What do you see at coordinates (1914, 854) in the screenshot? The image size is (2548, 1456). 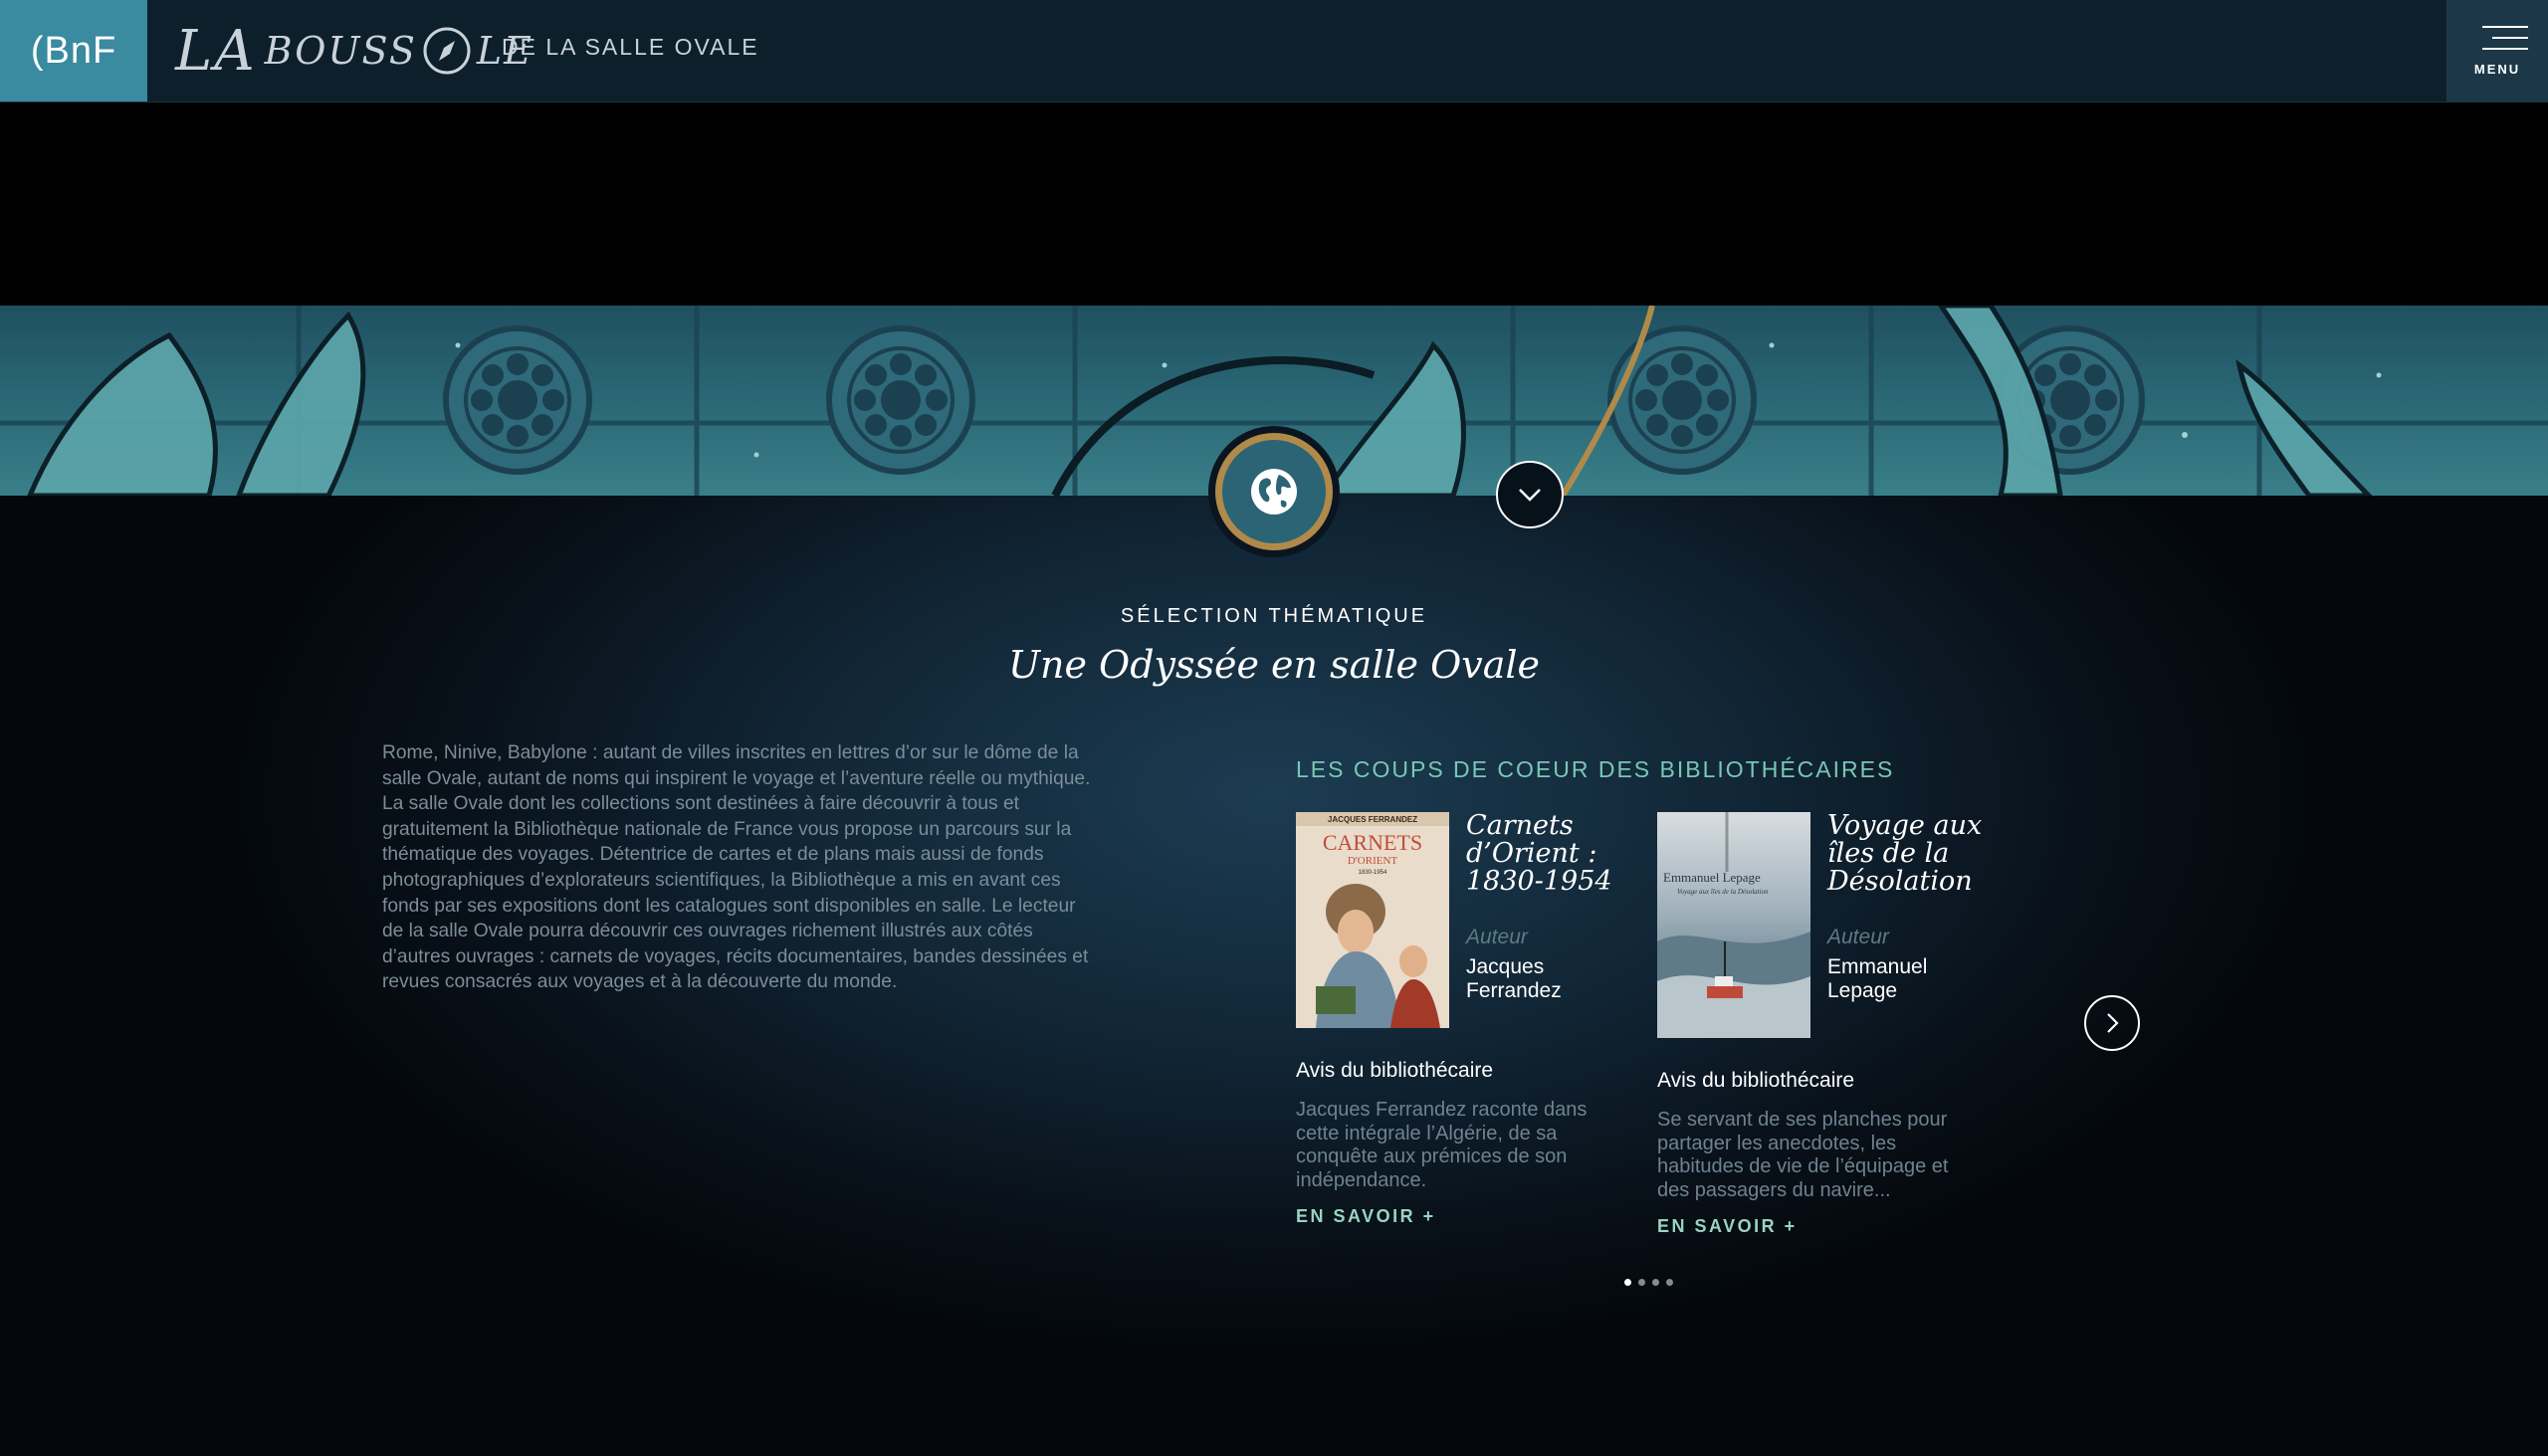 I see `book-title: Voyage aux îles de la Désolation` at bounding box center [1914, 854].